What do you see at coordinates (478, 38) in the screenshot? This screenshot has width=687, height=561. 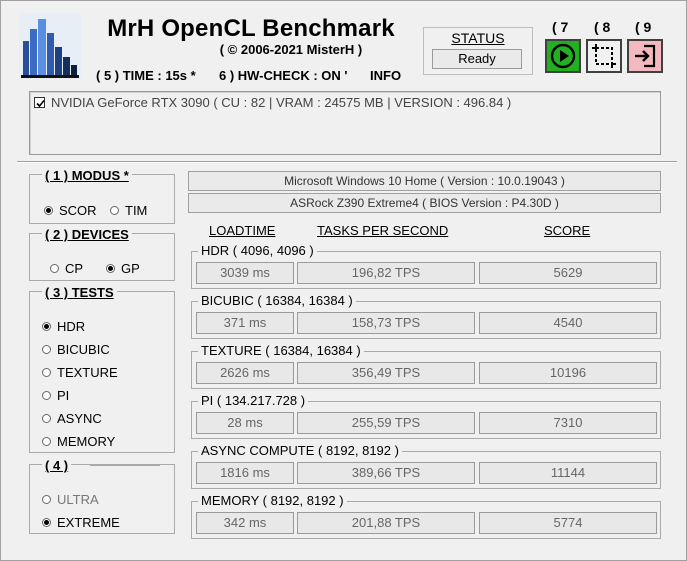 I see `status-label: STATUS` at bounding box center [478, 38].